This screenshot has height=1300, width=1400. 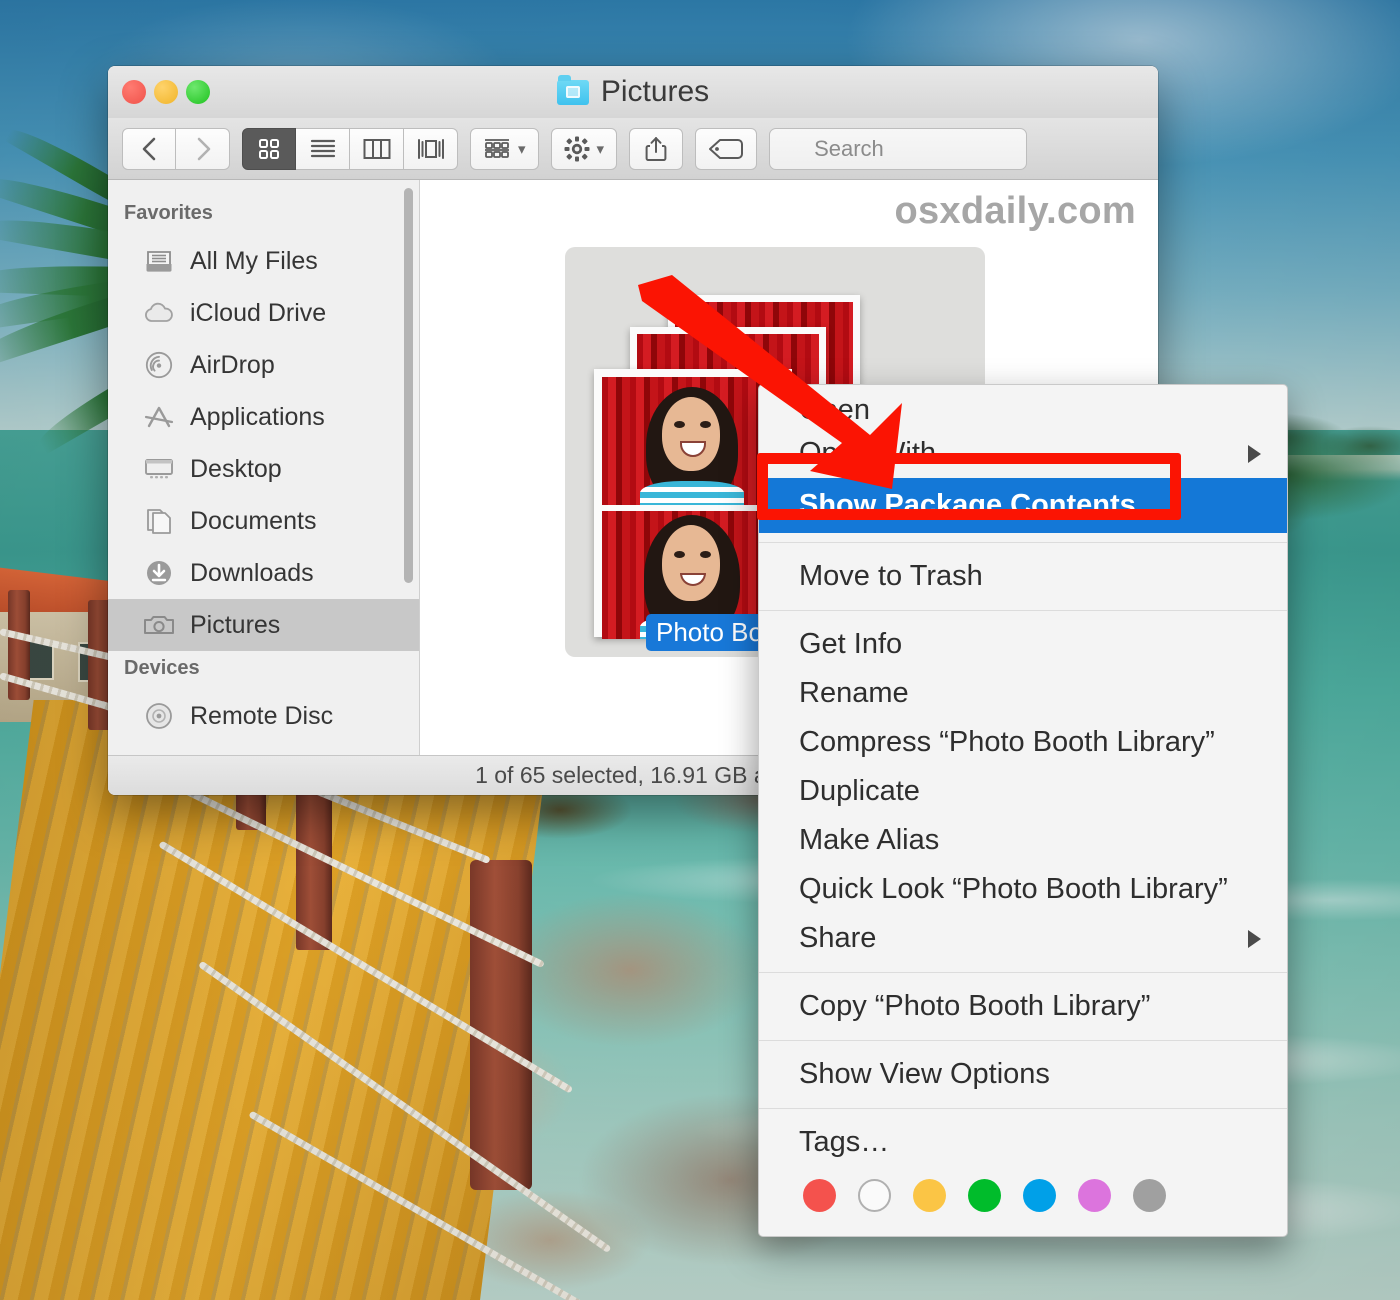 What do you see at coordinates (572, 89) in the screenshot?
I see `pictures-folder-icon` at bounding box center [572, 89].